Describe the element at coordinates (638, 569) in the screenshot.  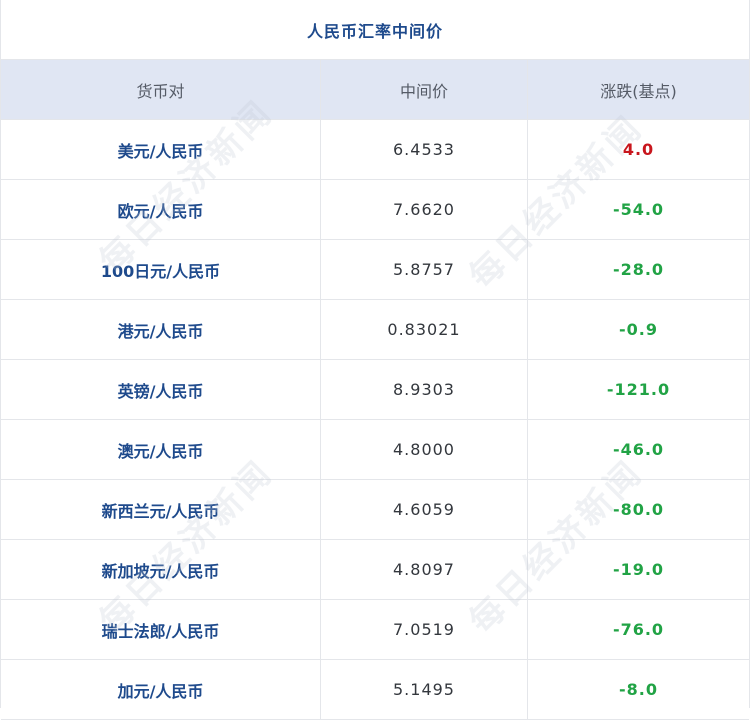
I see `change-cell: -19.0` at that location.